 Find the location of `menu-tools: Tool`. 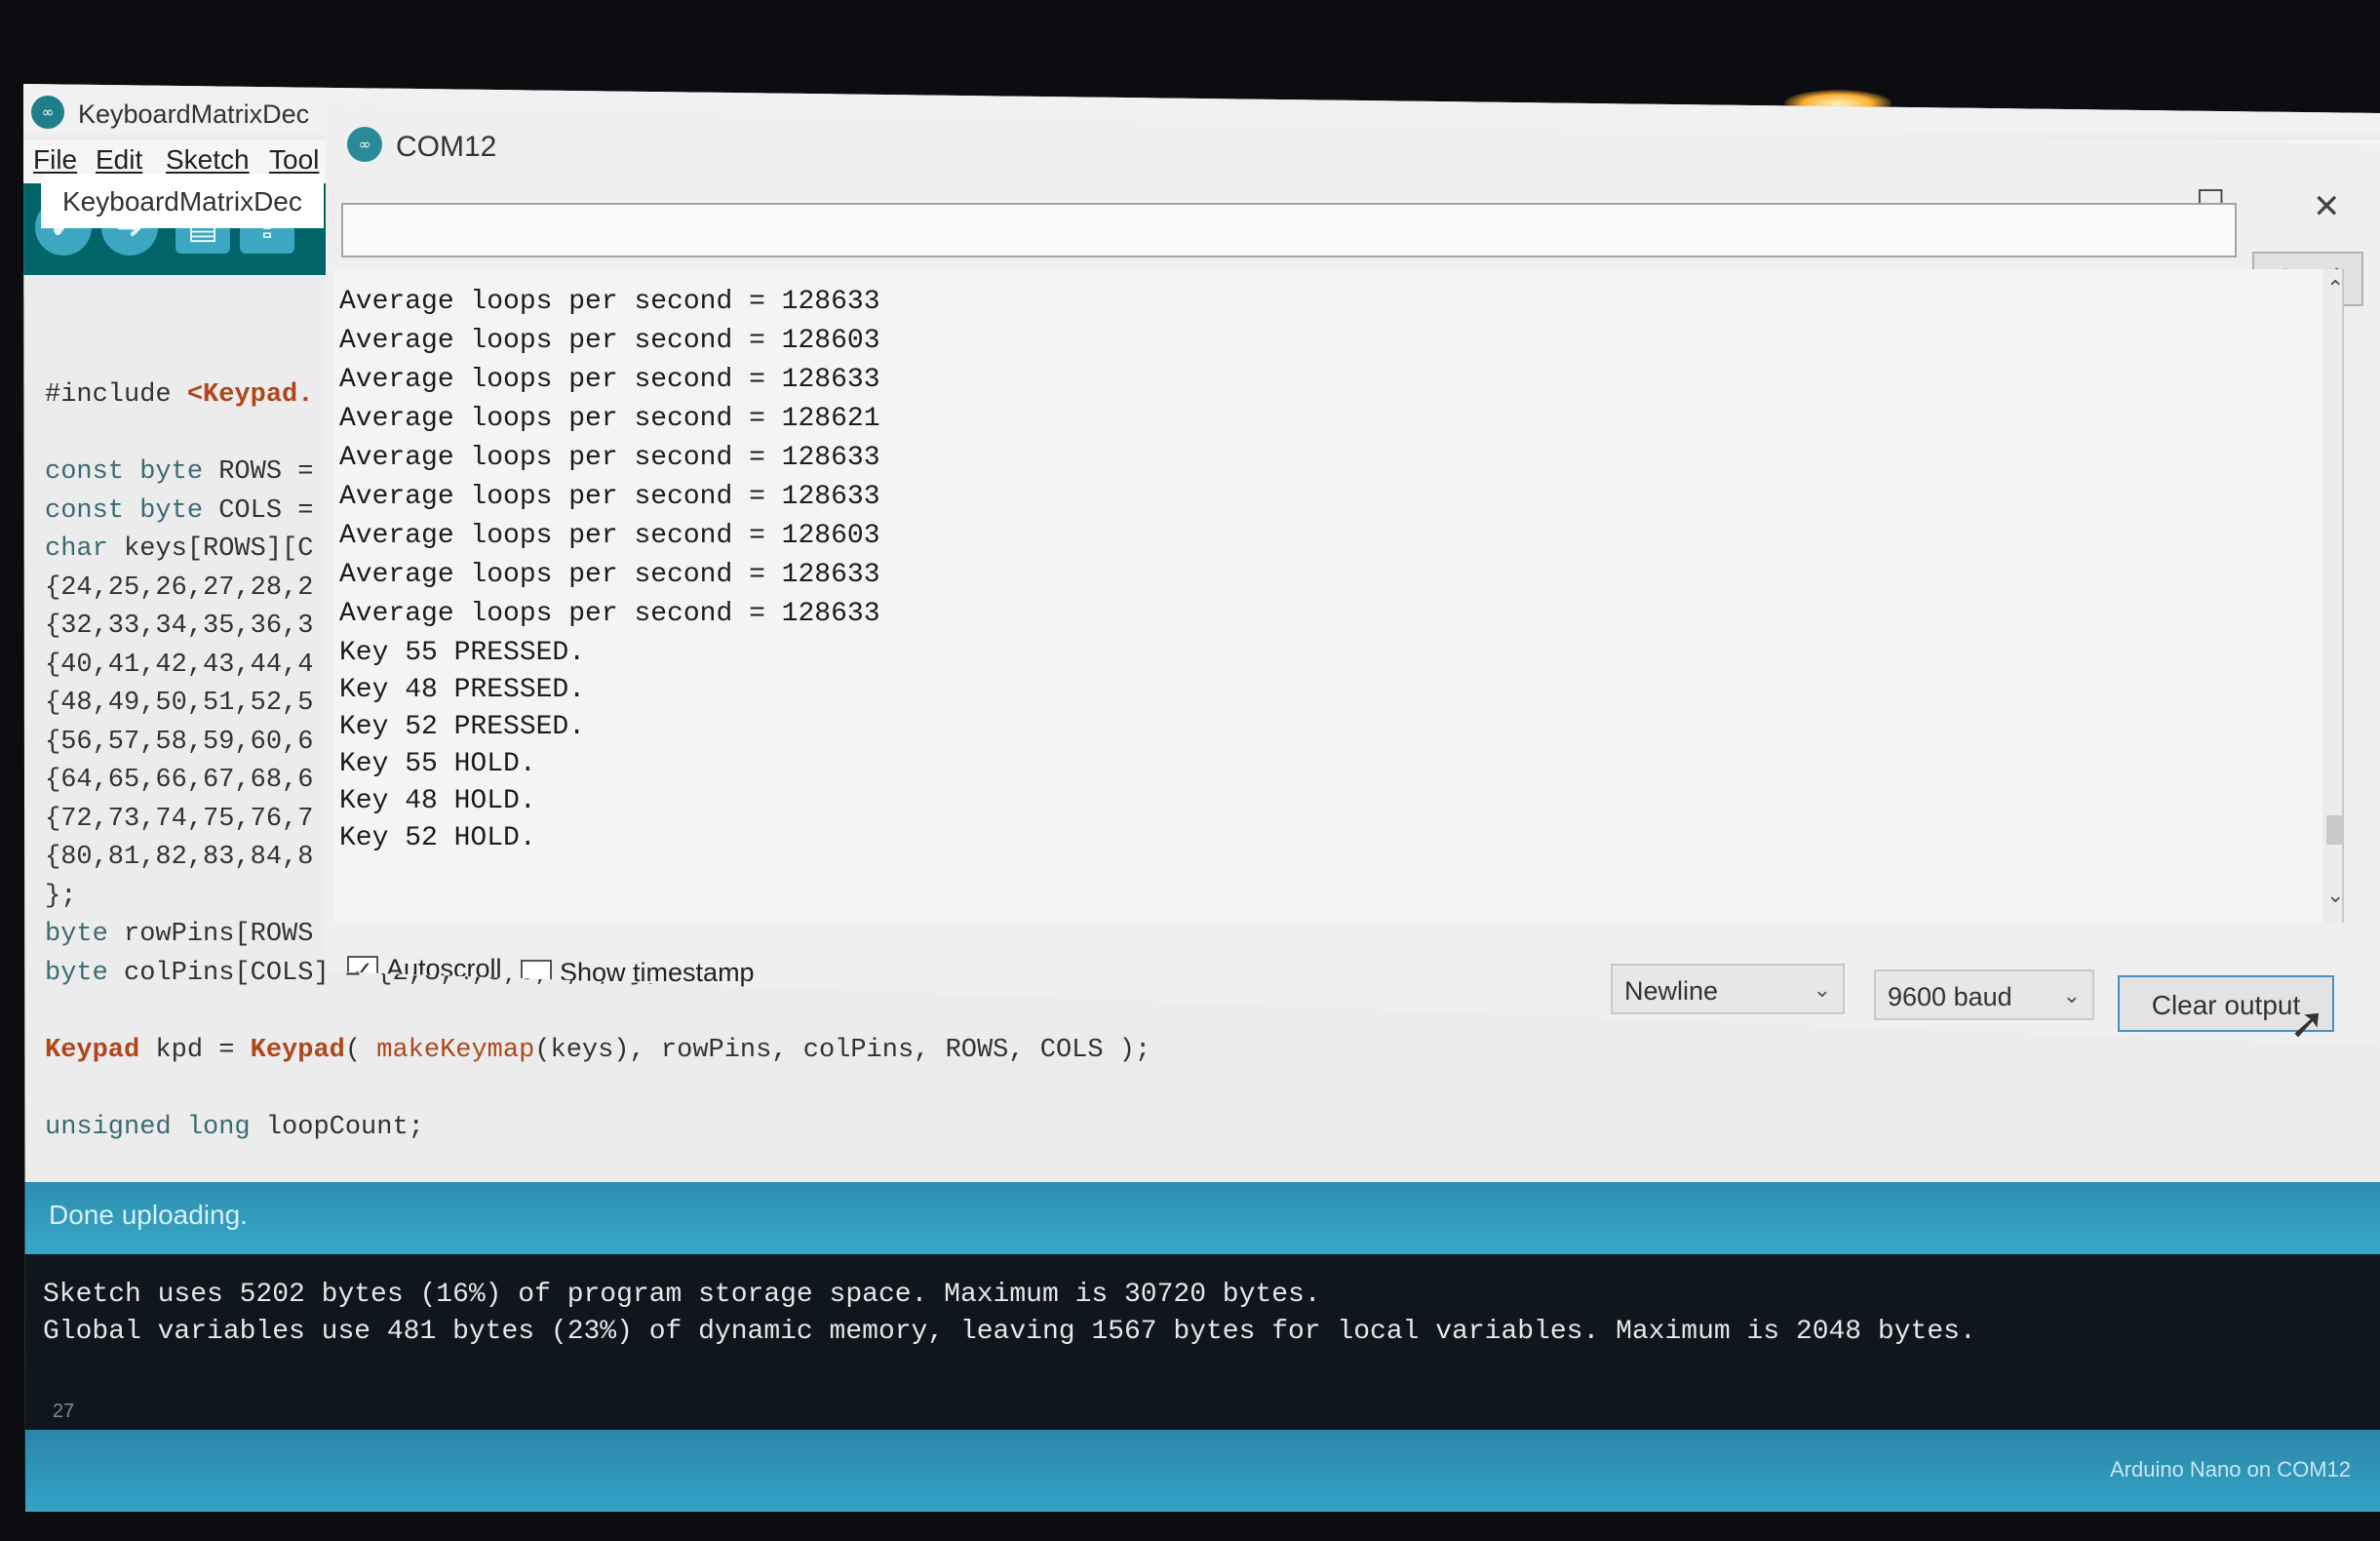

menu-tools: Tool is located at coordinates (294, 160).